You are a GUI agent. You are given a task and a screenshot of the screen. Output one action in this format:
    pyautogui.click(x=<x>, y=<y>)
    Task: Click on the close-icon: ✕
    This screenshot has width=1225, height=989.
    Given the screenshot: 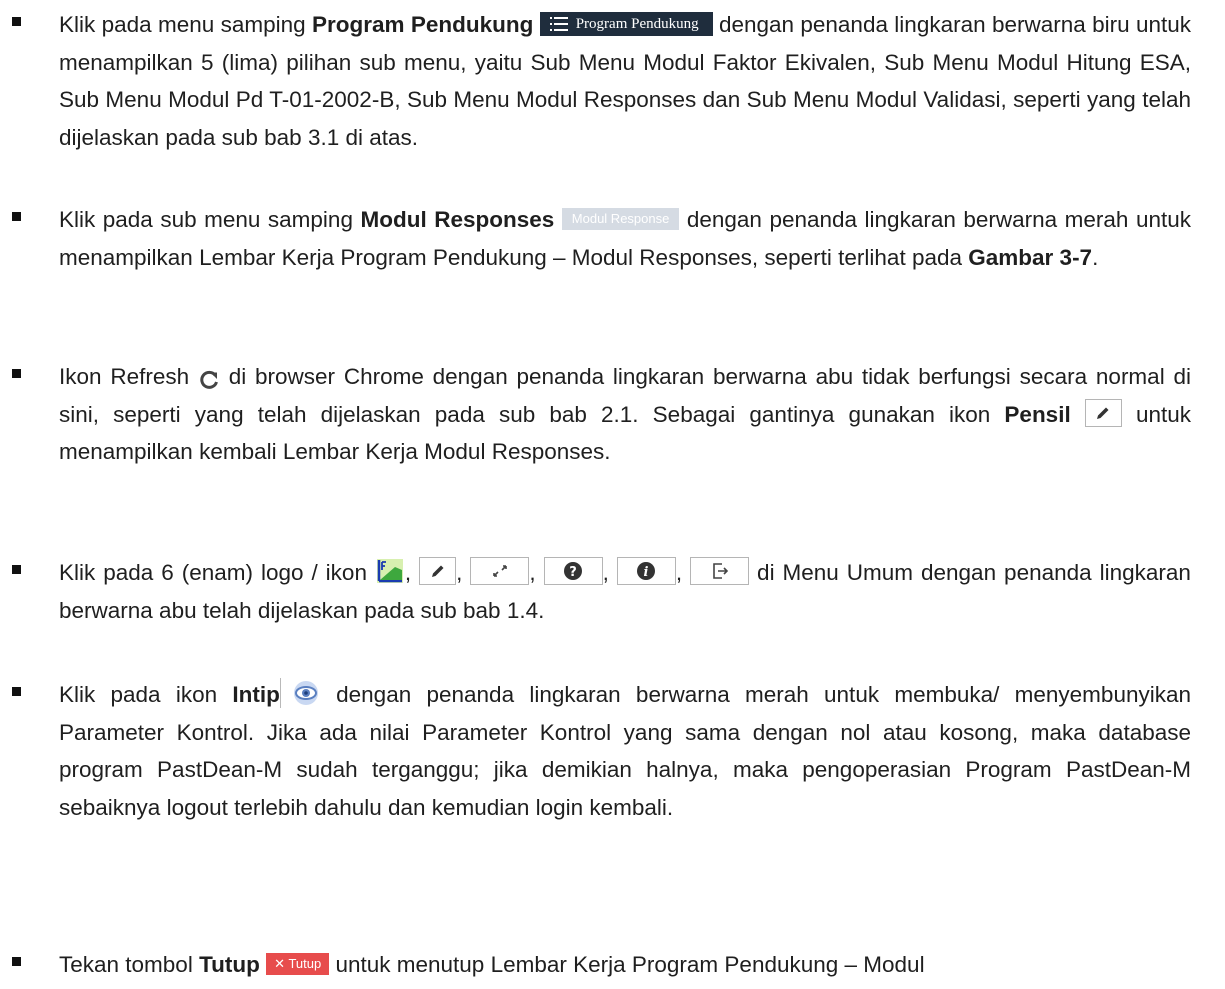 What is the action you would take?
    pyautogui.click(x=280, y=964)
    